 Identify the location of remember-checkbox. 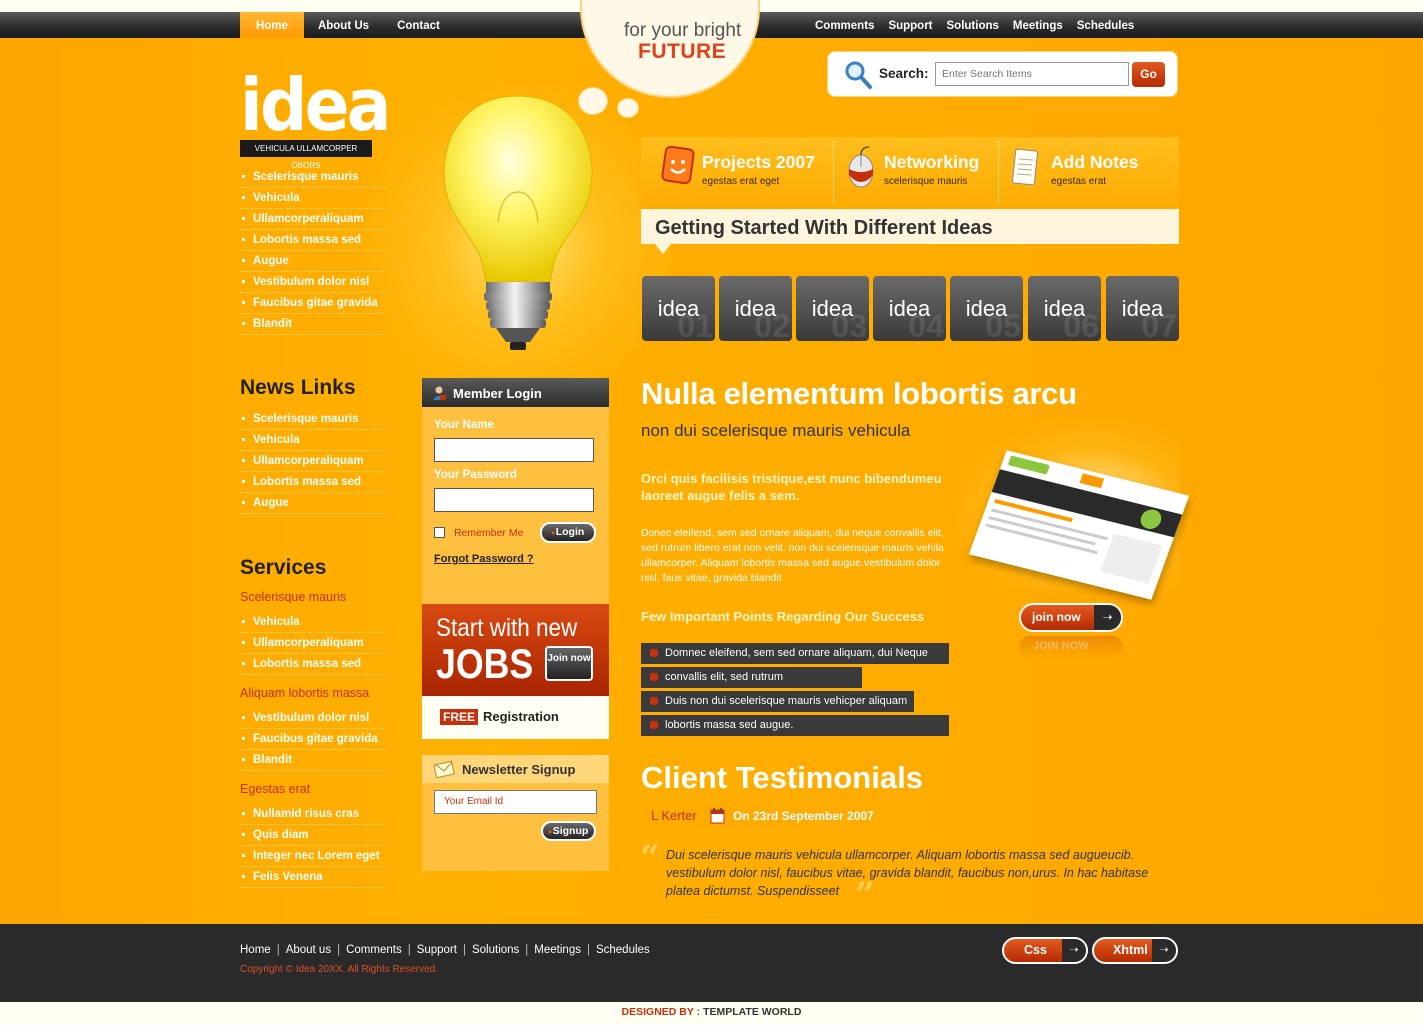
(439, 532).